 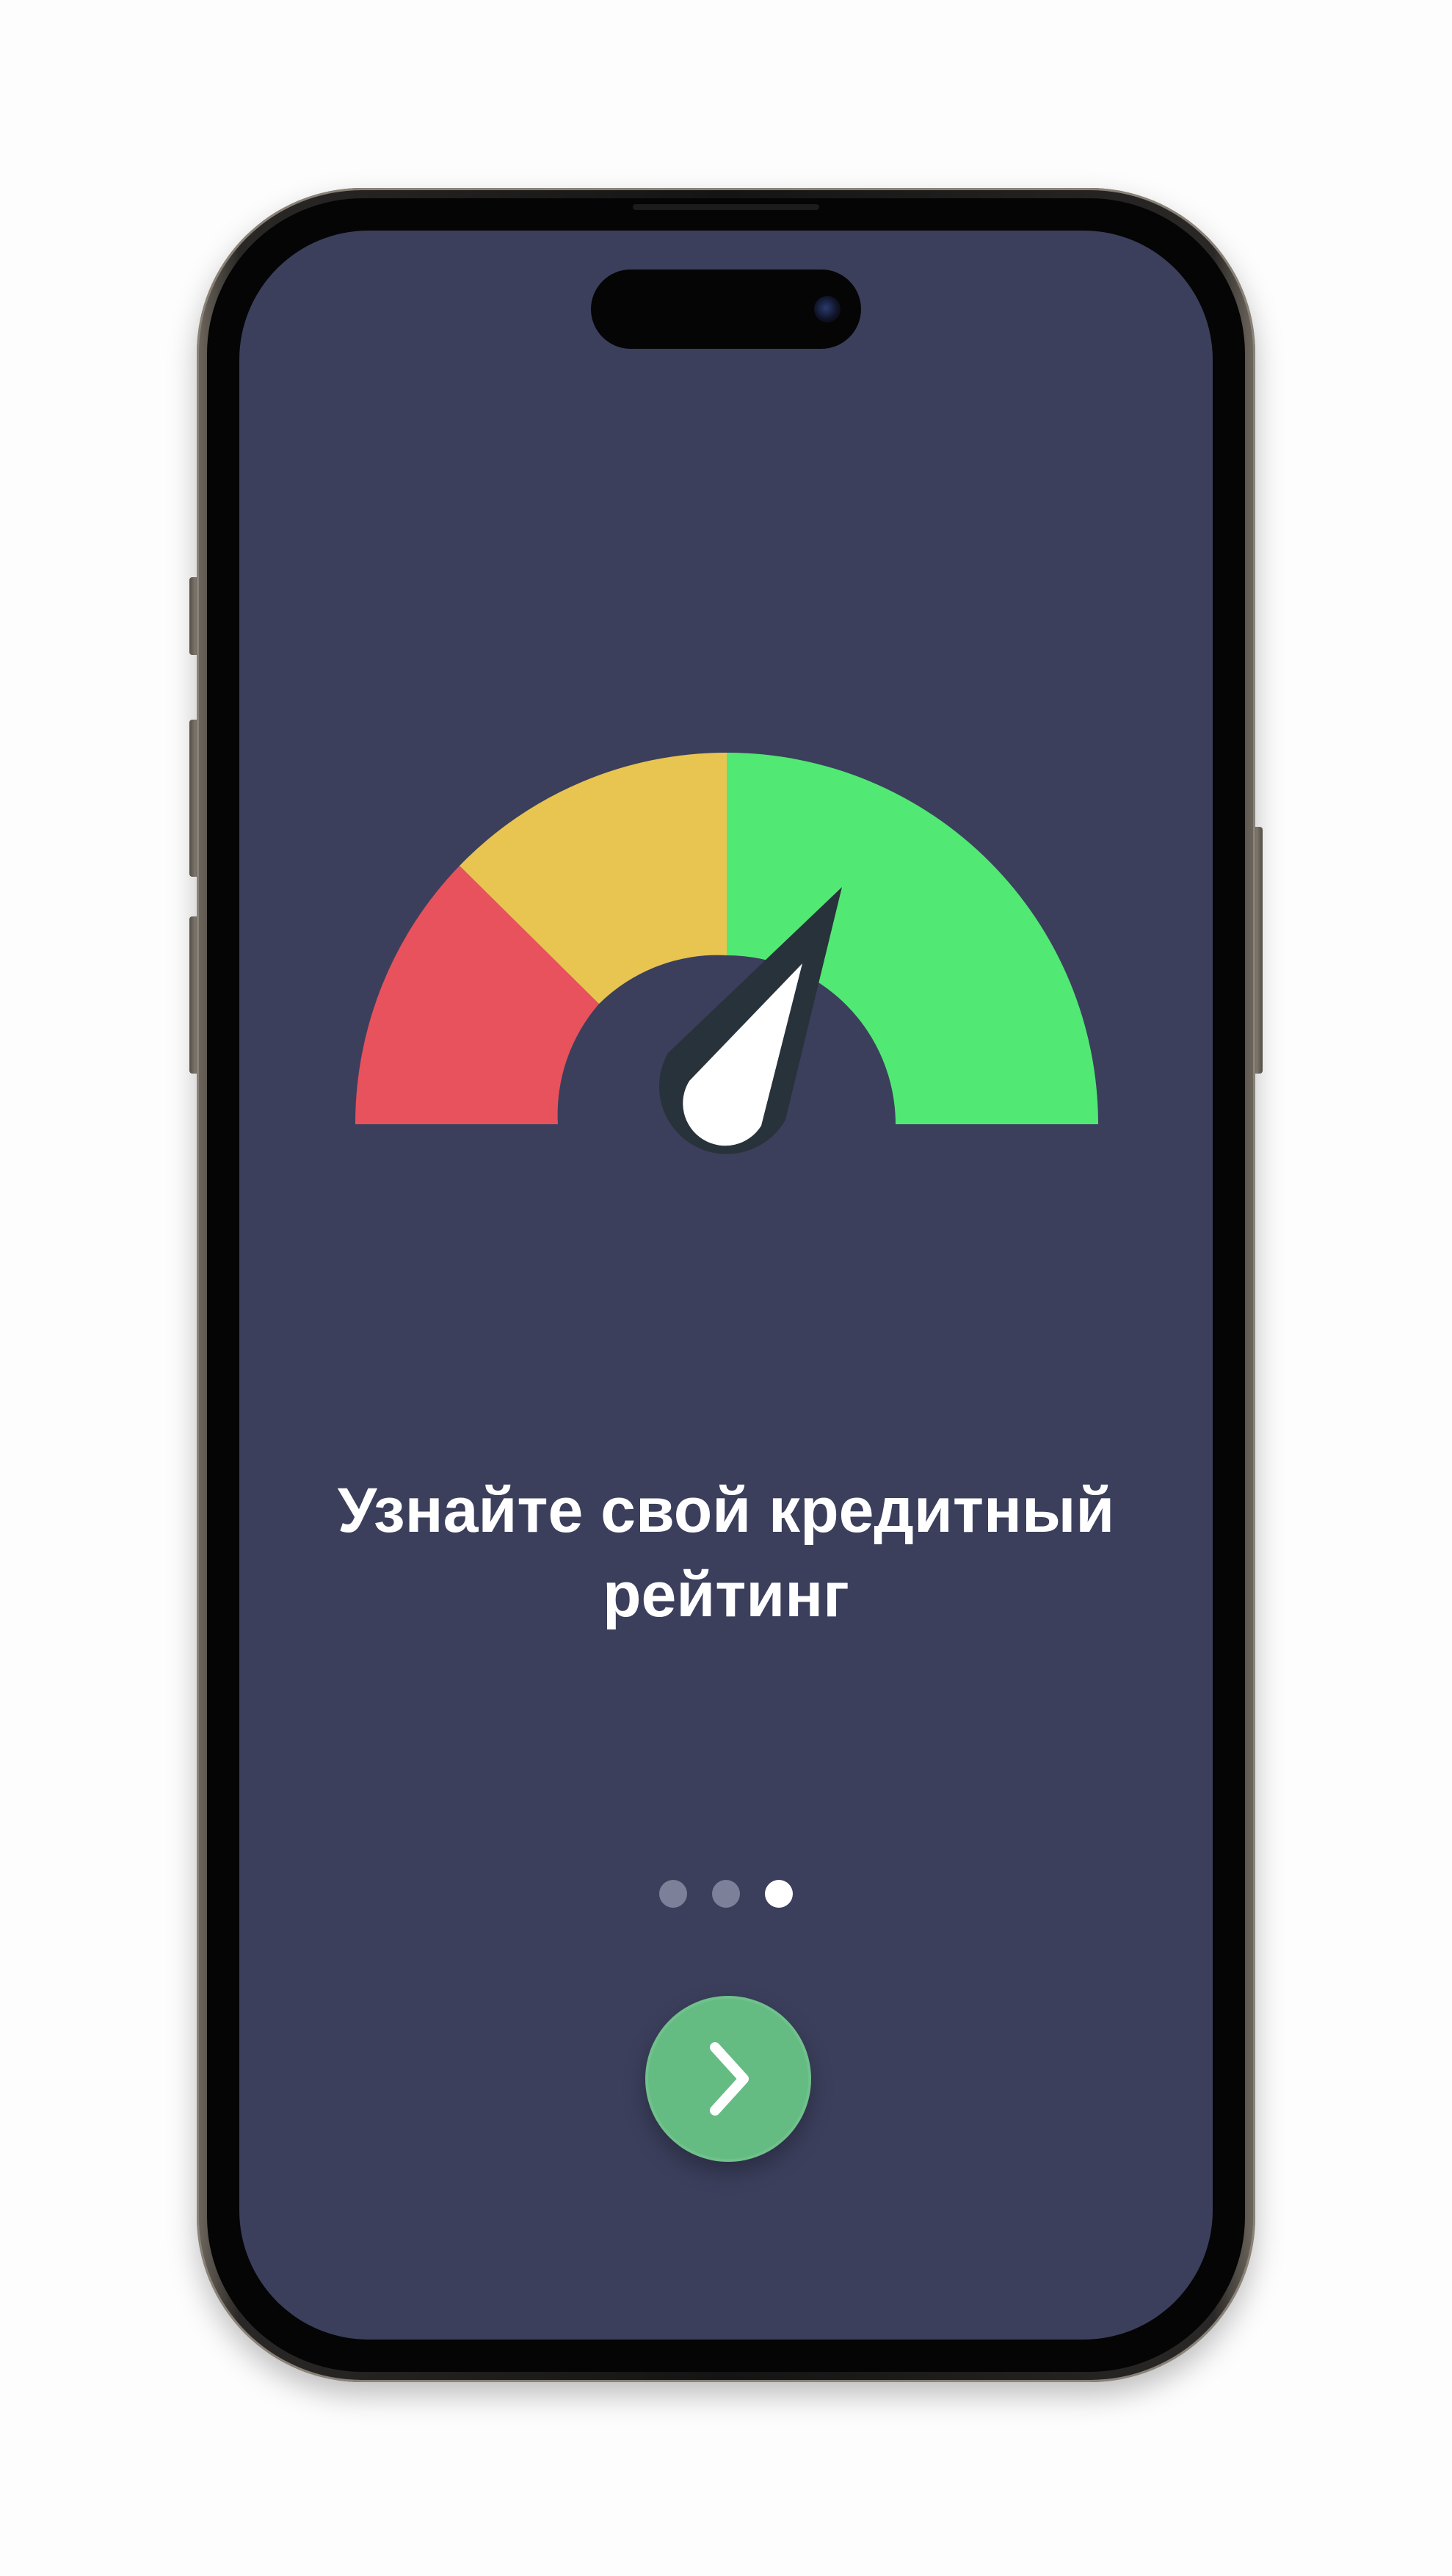 I want to click on credit-score-gauge, so click(x=726, y=953).